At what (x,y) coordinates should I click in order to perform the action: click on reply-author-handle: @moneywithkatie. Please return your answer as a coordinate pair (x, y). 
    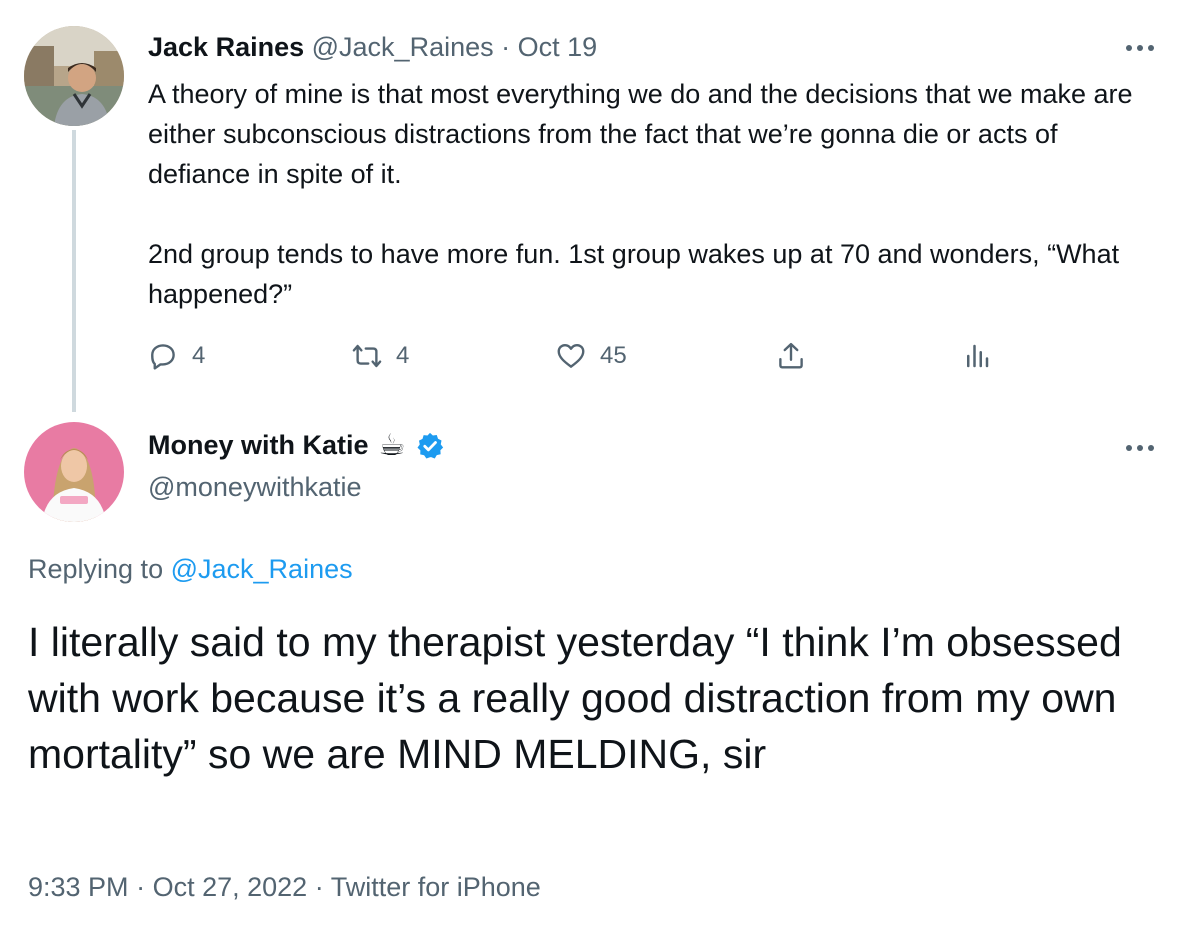
    Looking at the image, I should click on (255, 487).